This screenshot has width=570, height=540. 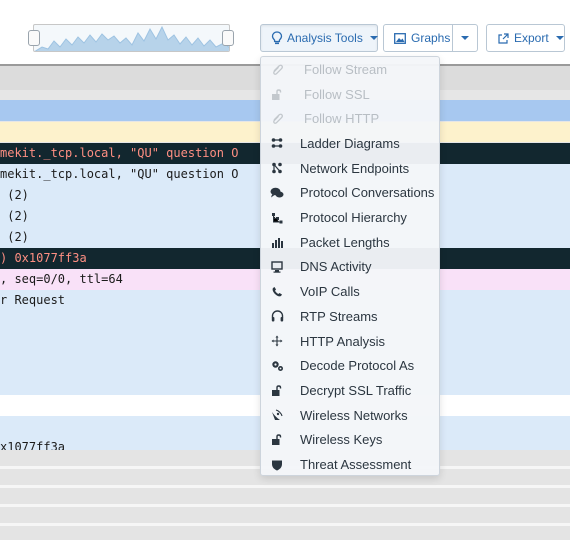 I want to click on menu-item-decode-protocol-as: Decode Protocol As, so click(x=350, y=365).